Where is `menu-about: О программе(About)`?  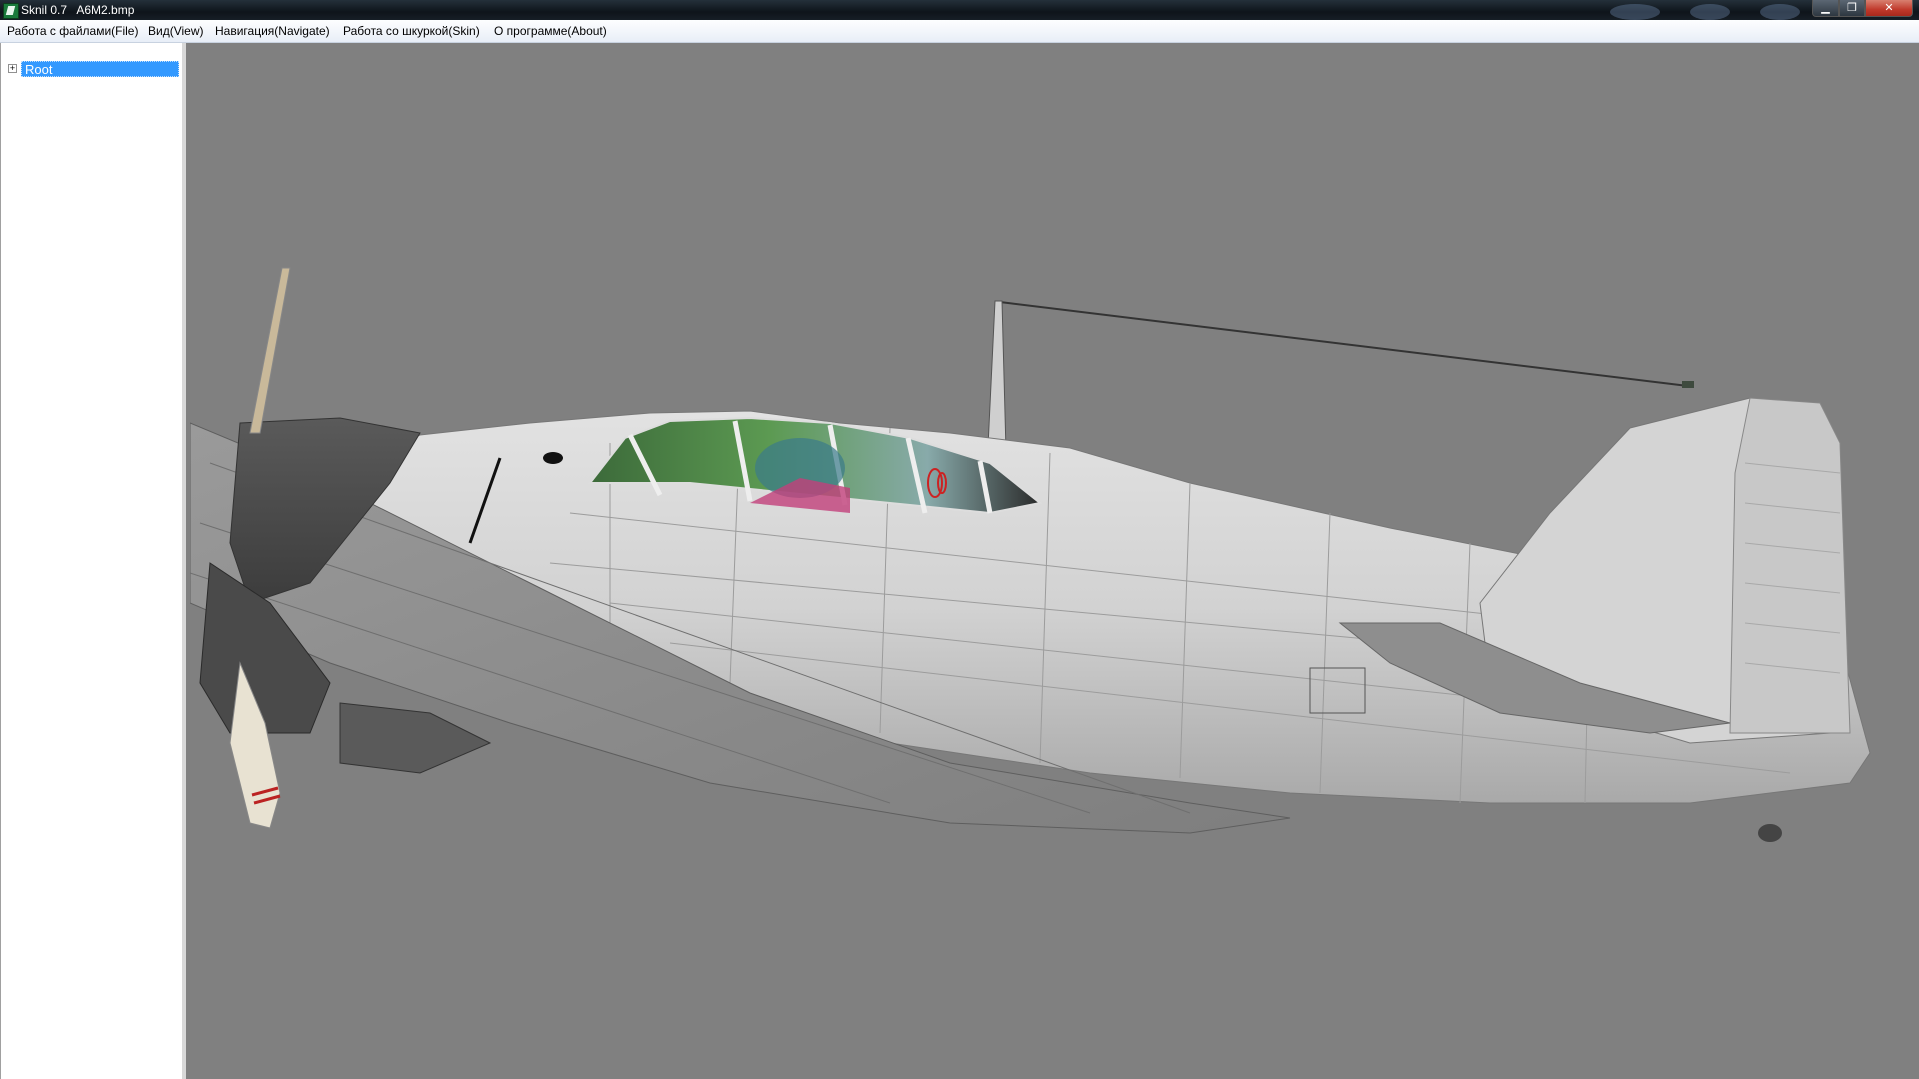 menu-about: О программе(About) is located at coordinates (550, 31).